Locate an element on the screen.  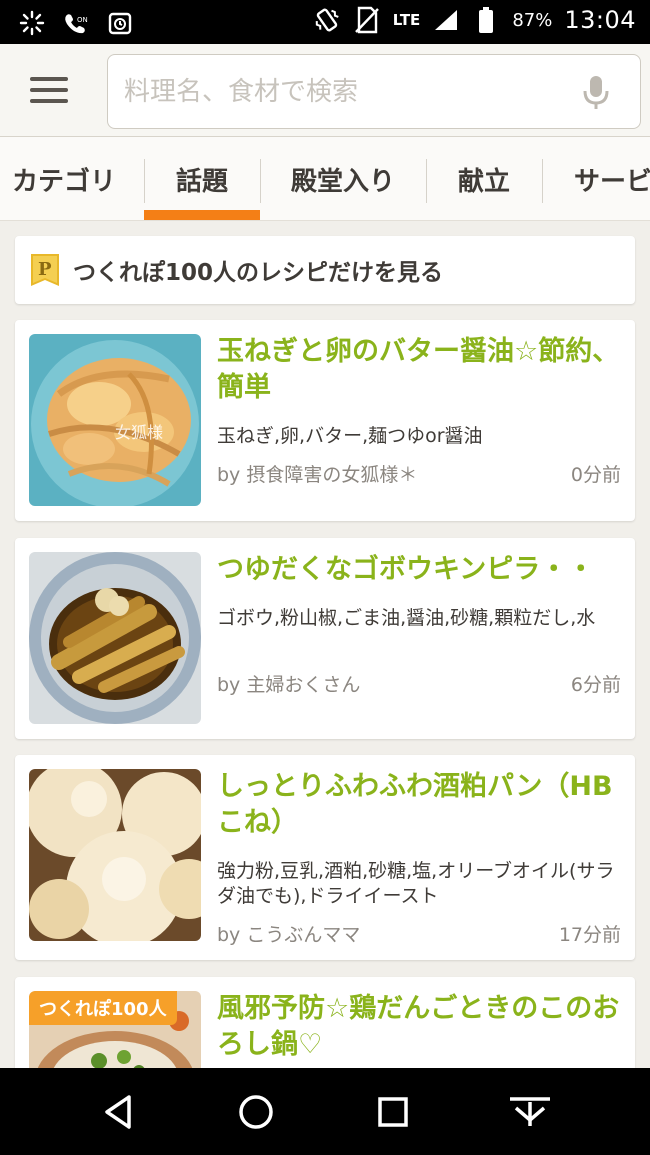
recipe-author: by 摂食障害の女狐様＊ is located at coordinates (317, 473).